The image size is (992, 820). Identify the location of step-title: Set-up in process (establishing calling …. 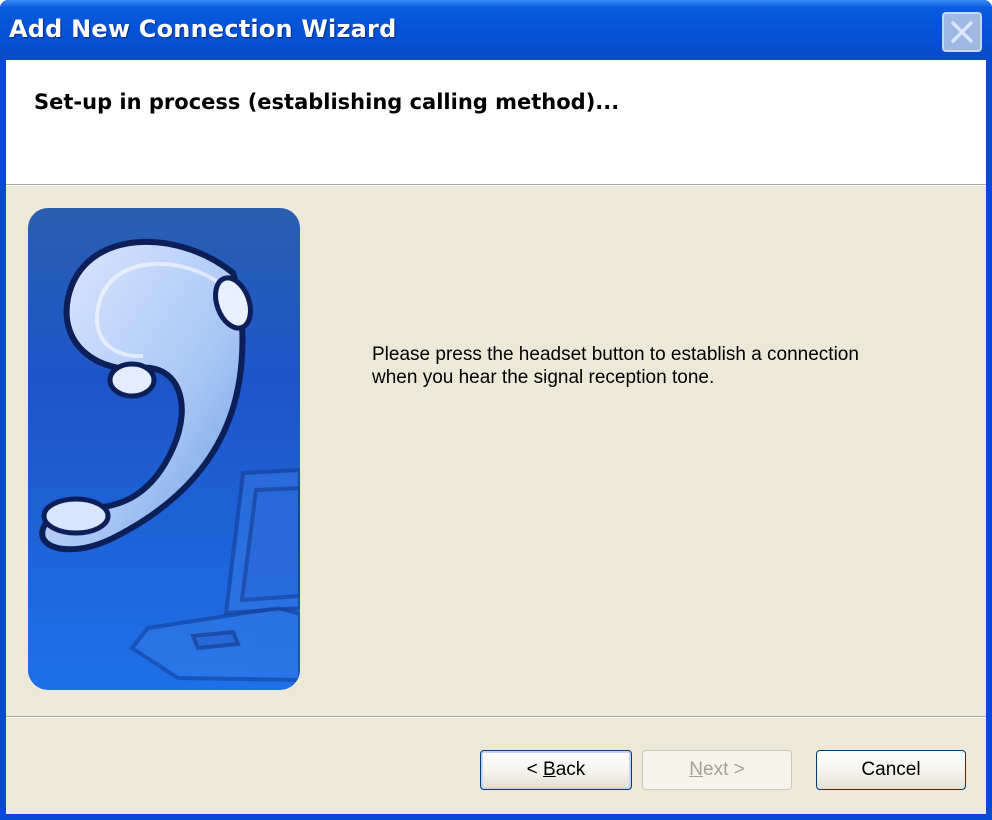
(327, 102).